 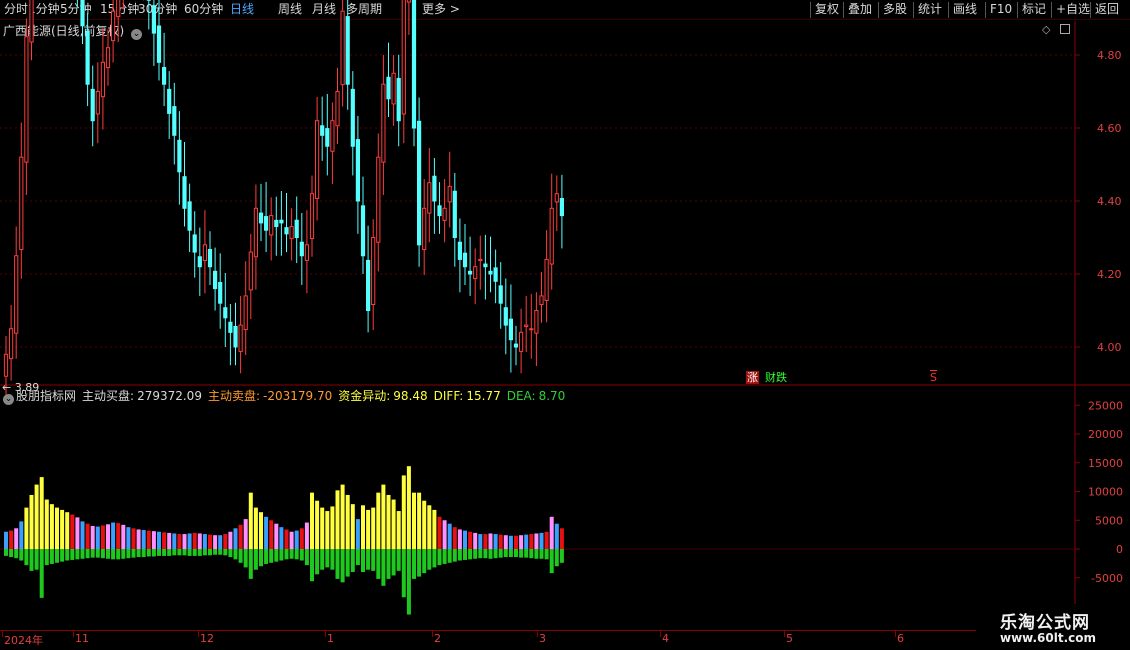 What do you see at coordinates (23, 640) in the screenshot?
I see `date-label: 2024年` at bounding box center [23, 640].